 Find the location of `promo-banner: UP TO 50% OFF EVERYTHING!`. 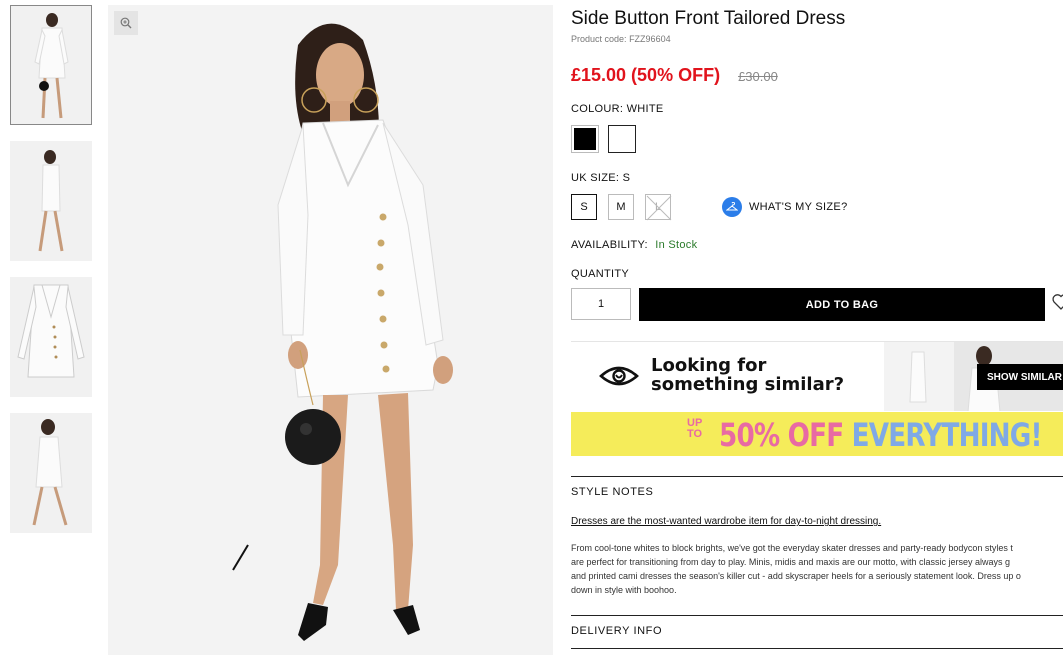

promo-banner: UP TO 50% OFF EVERYTHING! is located at coordinates (817, 434).